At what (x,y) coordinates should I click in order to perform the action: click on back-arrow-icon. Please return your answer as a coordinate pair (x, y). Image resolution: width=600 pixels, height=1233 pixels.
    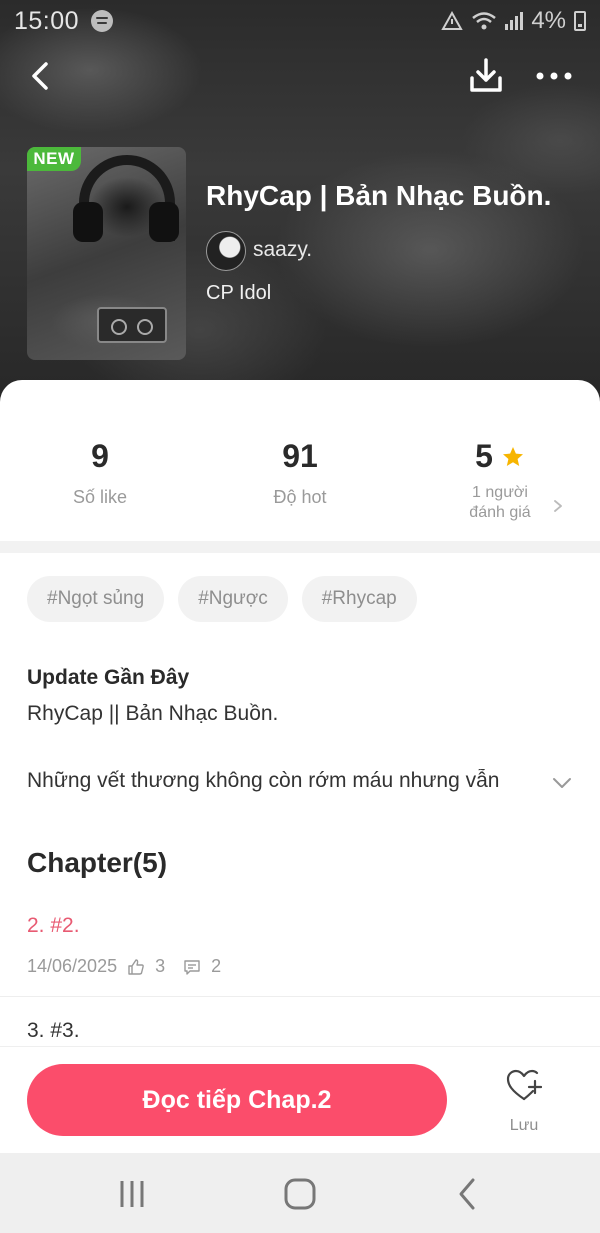
    Looking at the image, I should click on (42, 76).